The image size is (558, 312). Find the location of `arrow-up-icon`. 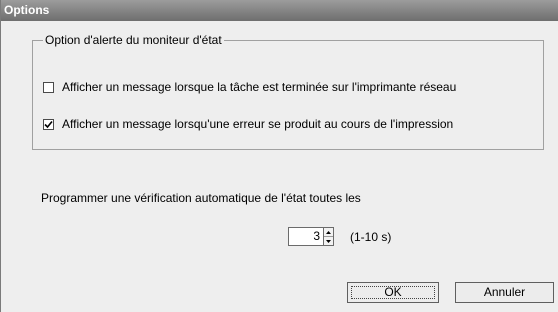

arrow-up-icon is located at coordinates (328, 232).